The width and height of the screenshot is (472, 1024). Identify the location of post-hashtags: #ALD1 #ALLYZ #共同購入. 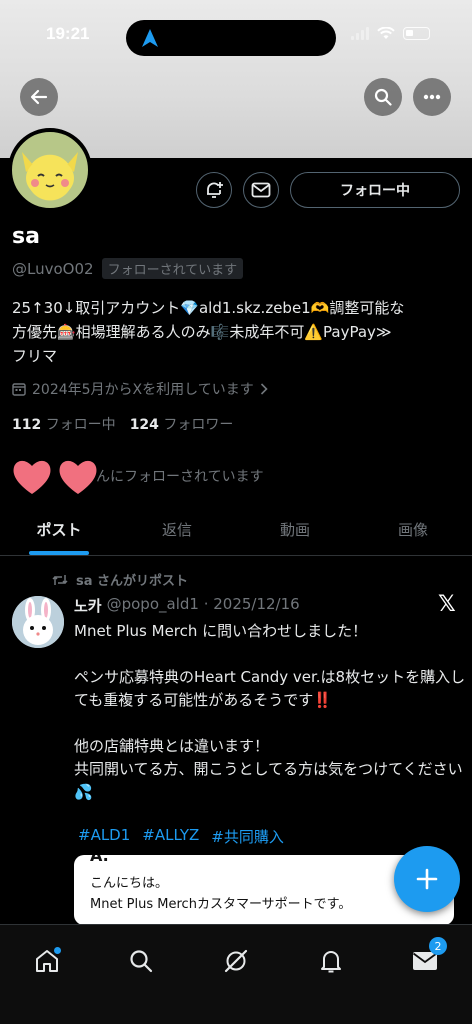
(181, 836).